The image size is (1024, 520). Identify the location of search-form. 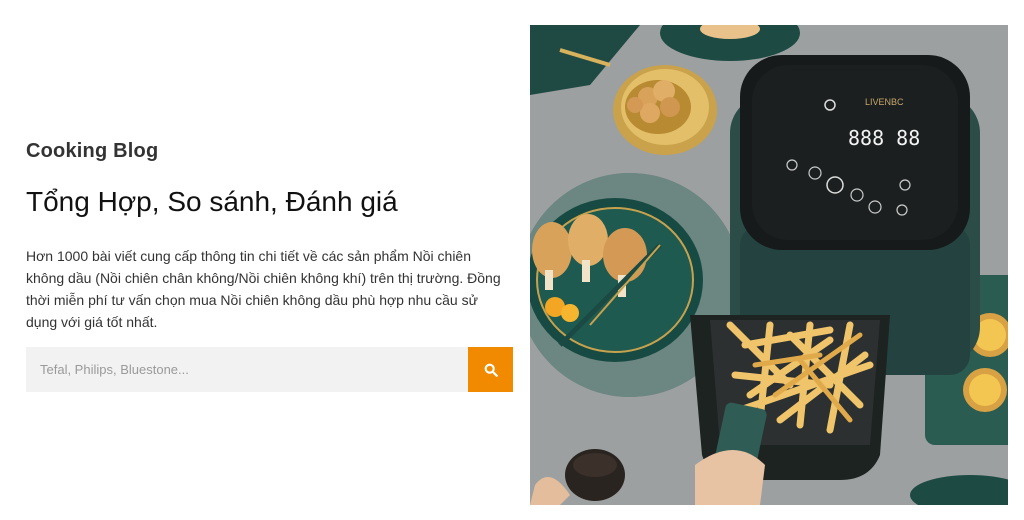
(269, 369).